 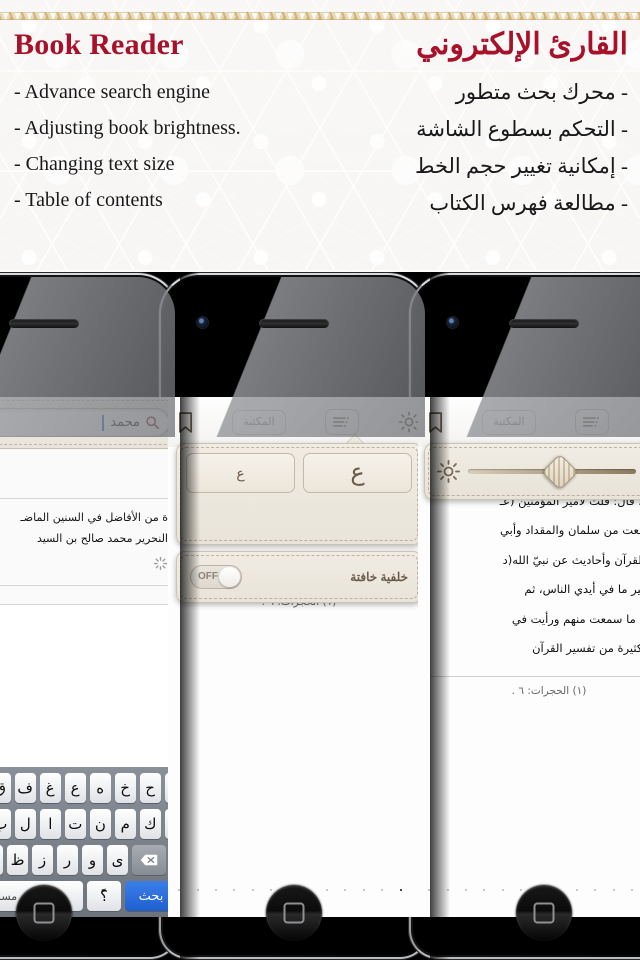 I want to click on page-text-line-6: صديق ما سمعت منهم ورأيت في, so click(x=575, y=618).